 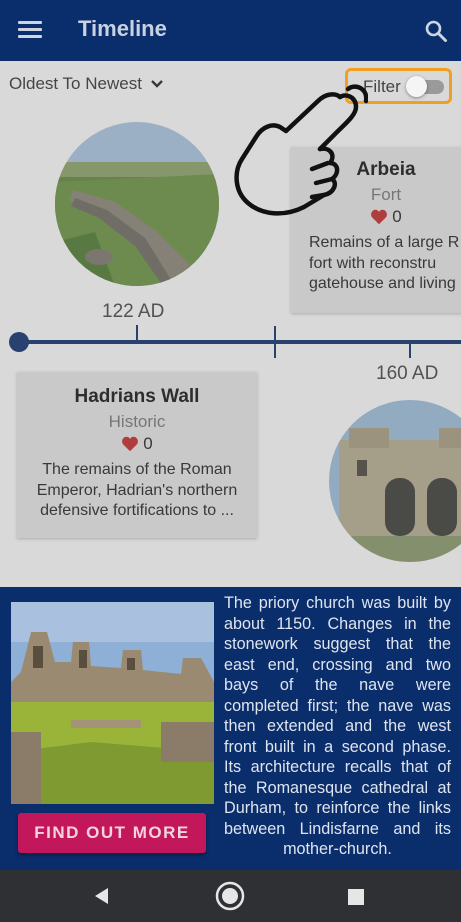 I want to click on filter-toggle, so click(x=425, y=86).